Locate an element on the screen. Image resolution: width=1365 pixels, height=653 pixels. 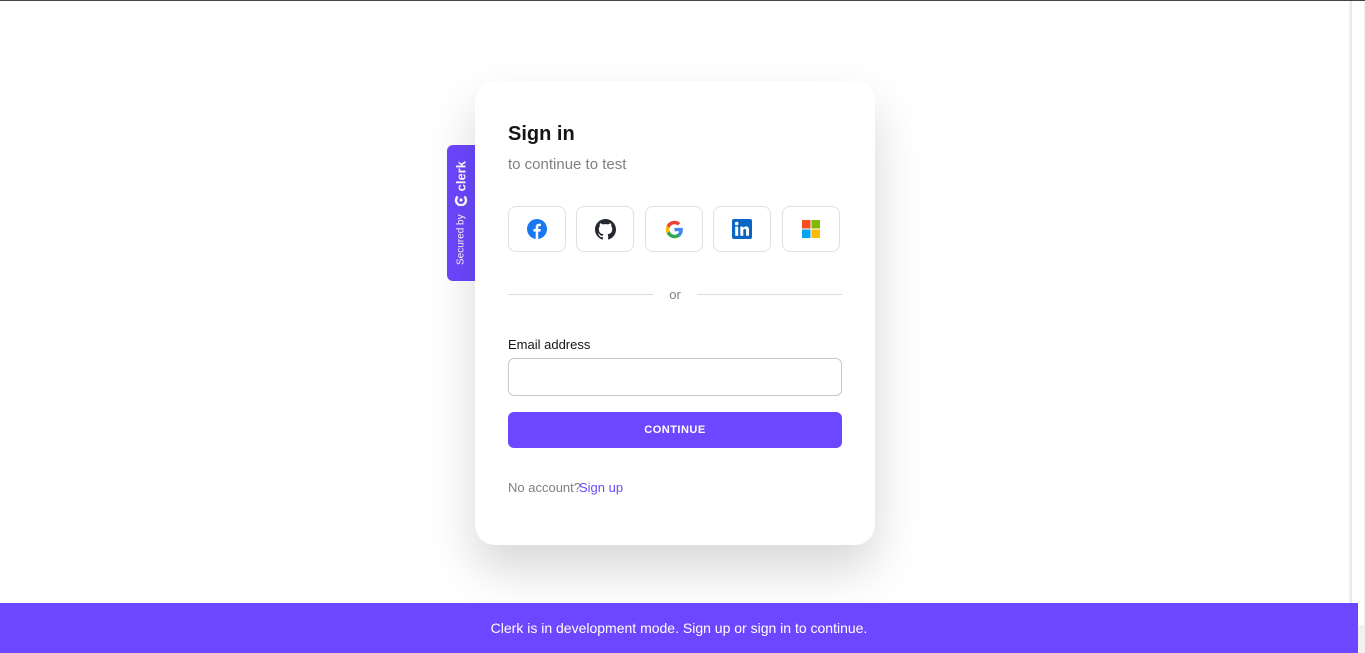
sign-up-link: Sign up is located at coordinates (601, 487).